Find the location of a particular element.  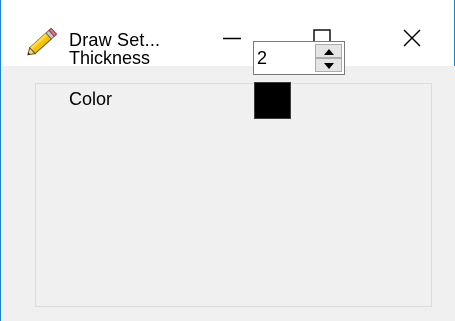

close-button is located at coordinates (412, 40).